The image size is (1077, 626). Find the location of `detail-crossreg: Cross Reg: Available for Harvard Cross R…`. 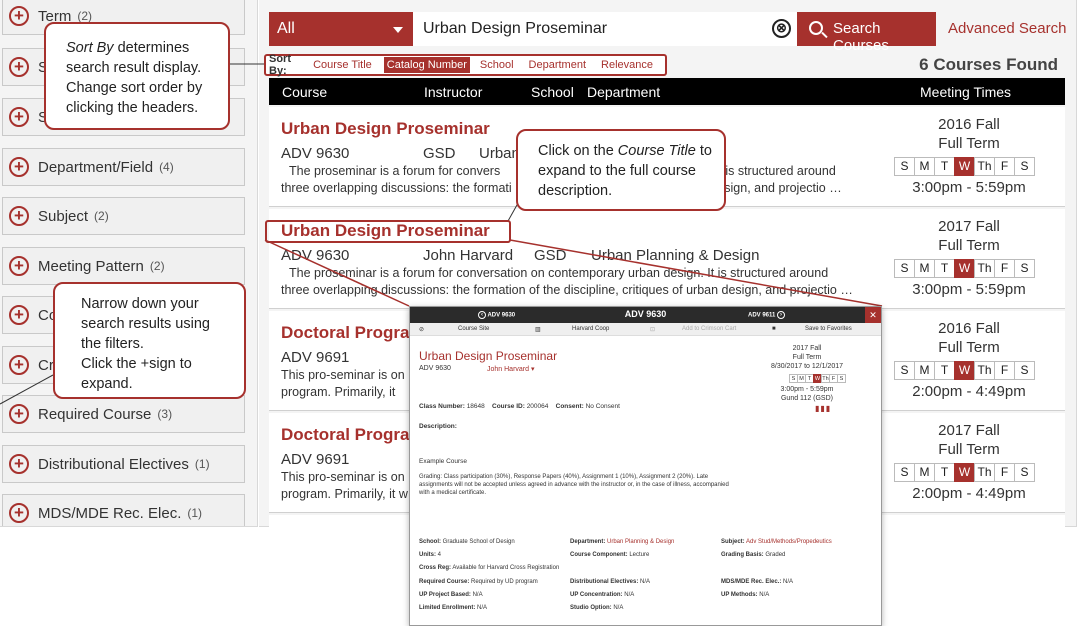

detail-crossreg: Cross Reg: Available for Harvard Cross R… is located at coordinates (489, 568).